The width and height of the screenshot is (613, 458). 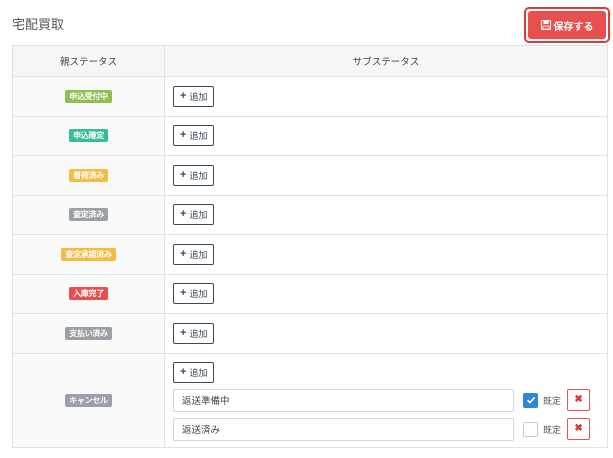 I want to click on table-row: 支払い済み + 追加, so click(x=310, y=333).